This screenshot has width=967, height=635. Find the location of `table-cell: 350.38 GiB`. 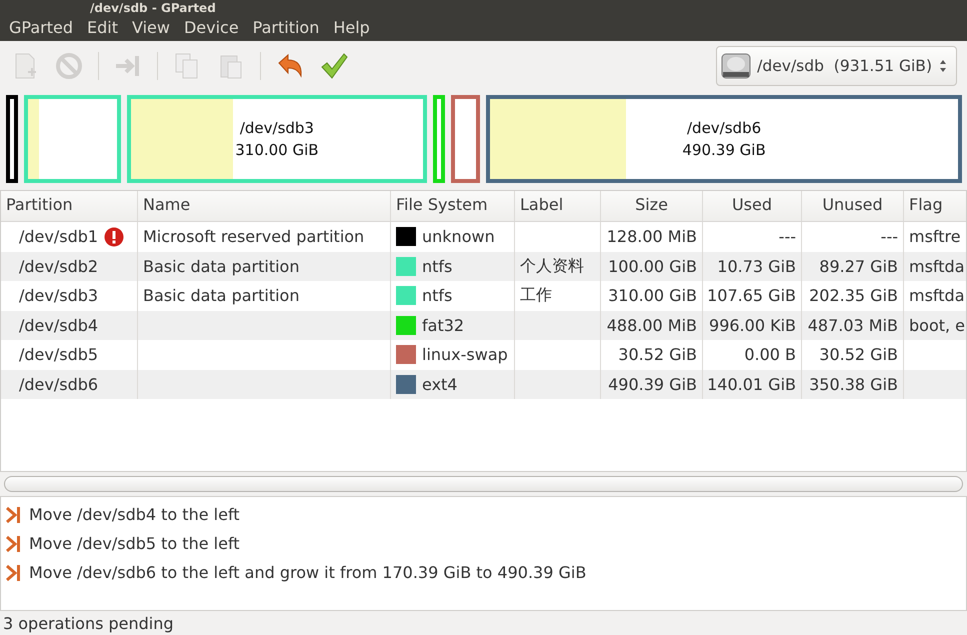

table-cell: 350.38 GiB is located at coordinates (853, 384).